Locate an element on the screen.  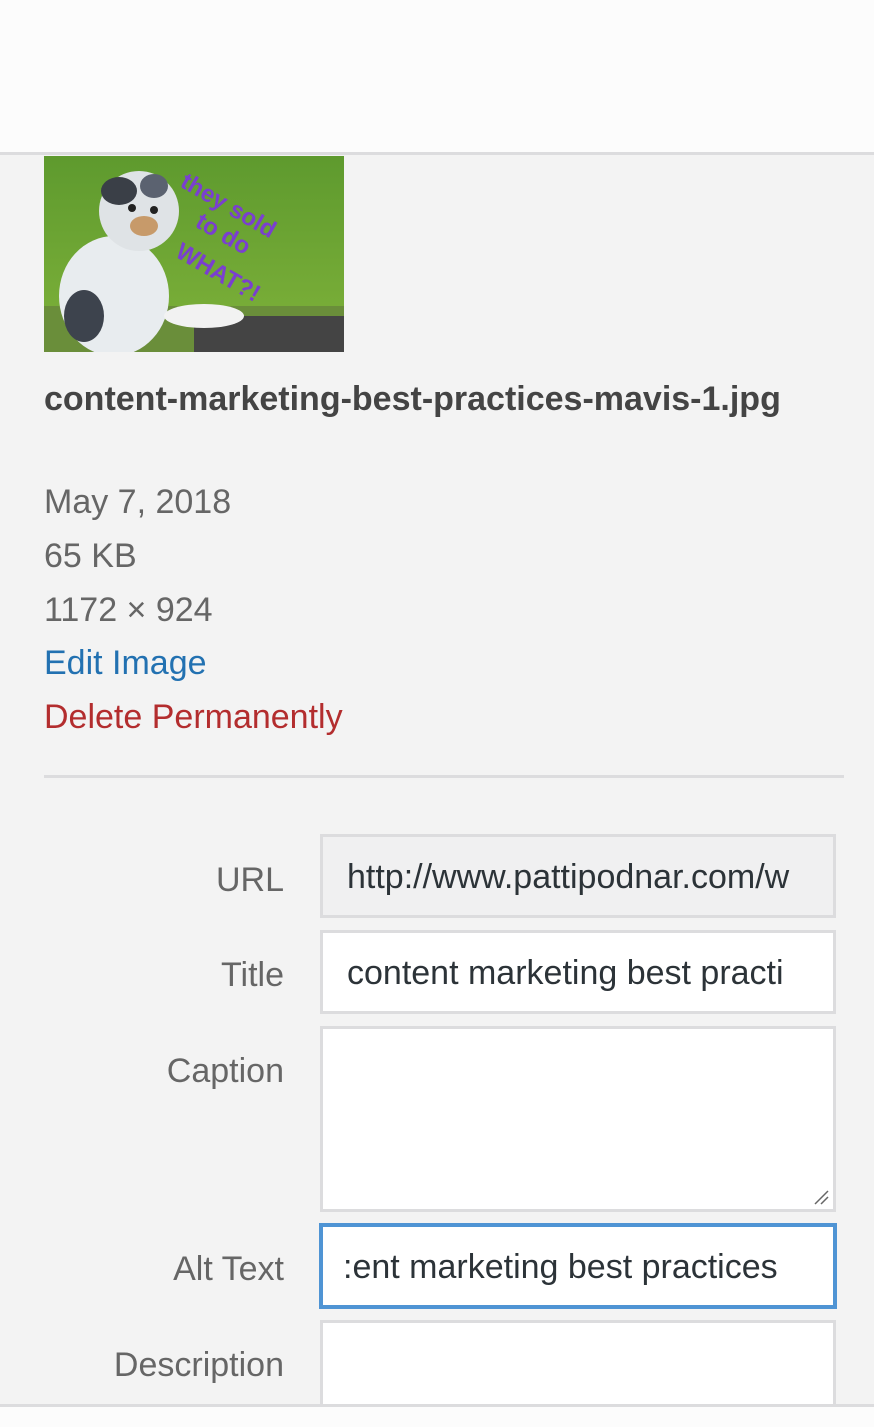
url-value: http://www.pattipodnar.com/w is located at coordinates (568, 877).